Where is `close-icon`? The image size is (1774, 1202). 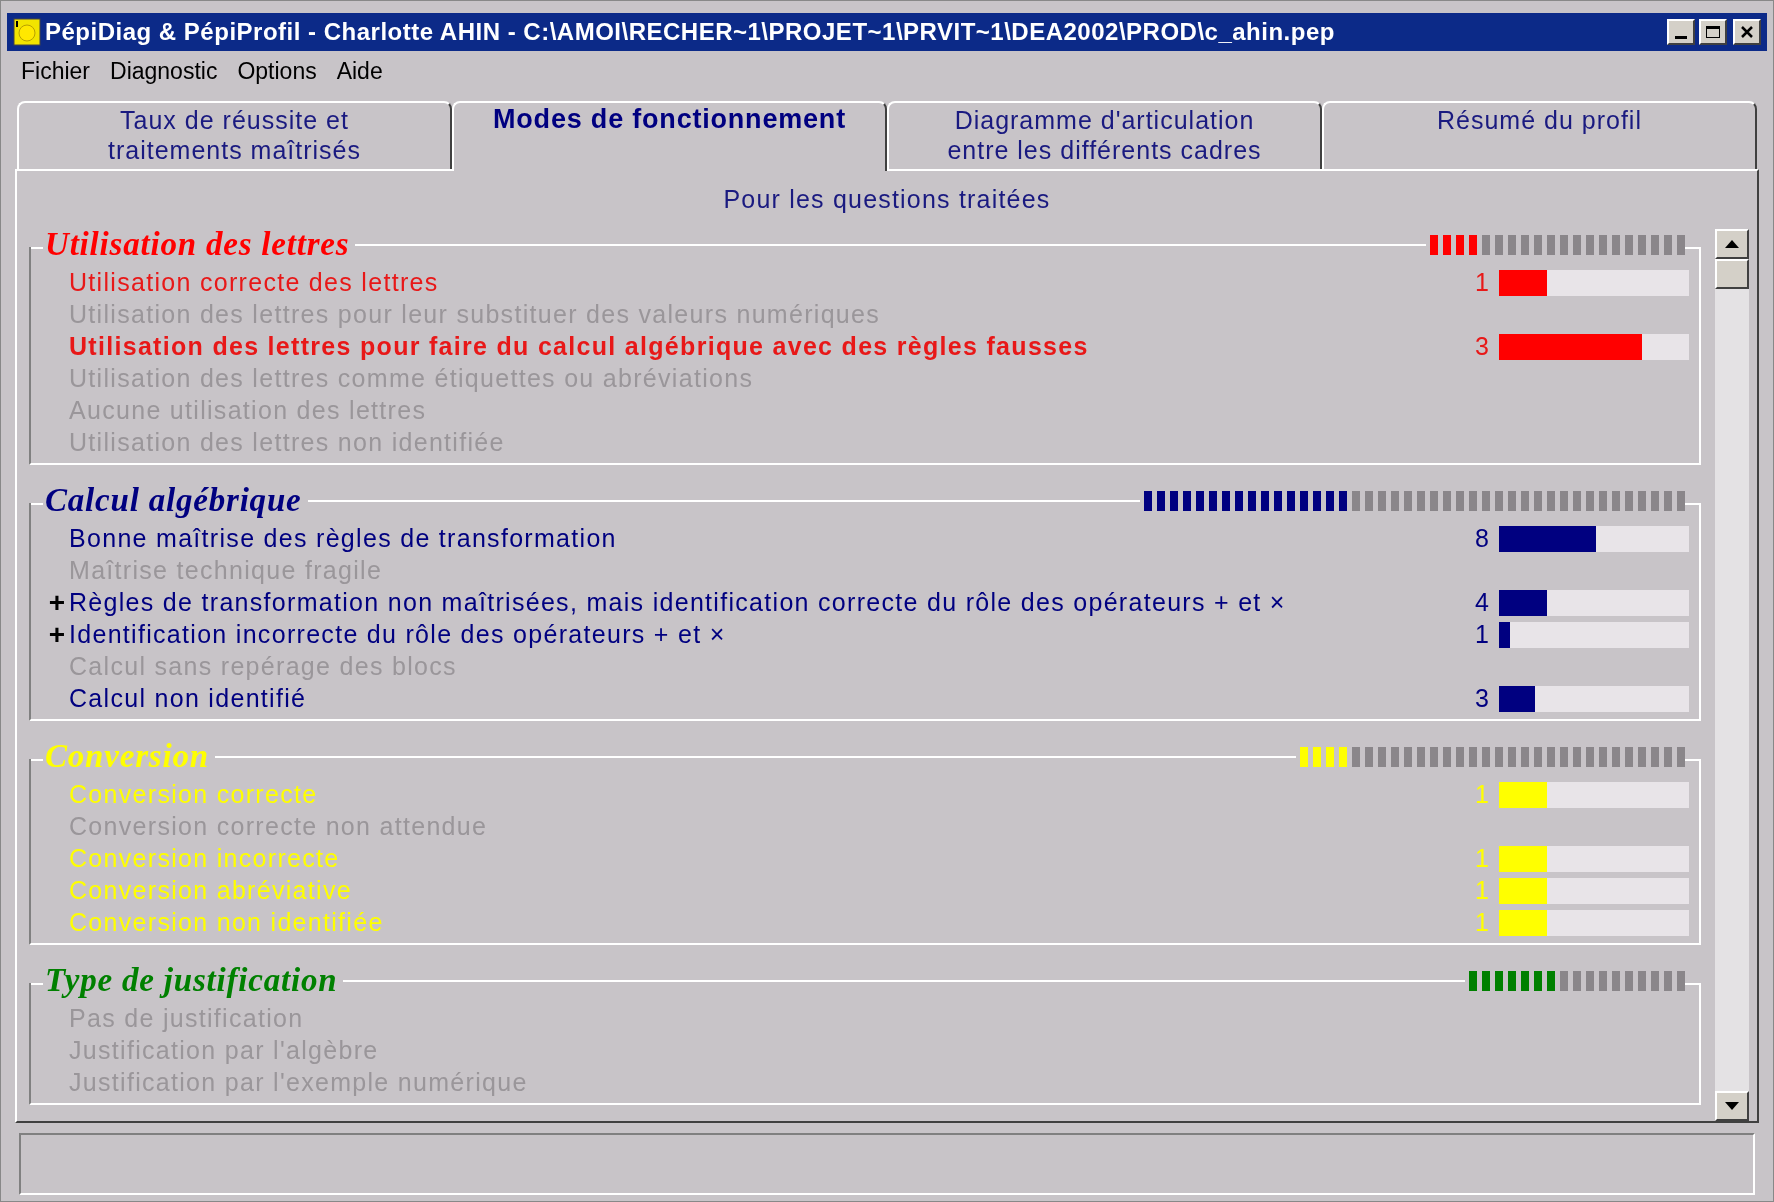 close-icon is located at coordinates (1747, 32).